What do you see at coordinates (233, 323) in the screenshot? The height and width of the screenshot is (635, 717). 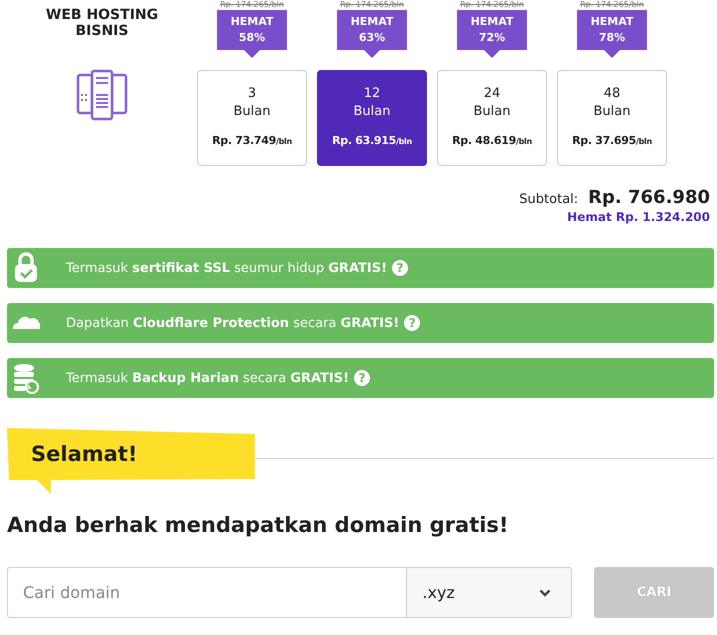 I see `feature-text: Dapatkan Cloudflare Protection secara GRATIS!` at bounding box center [233, 323].